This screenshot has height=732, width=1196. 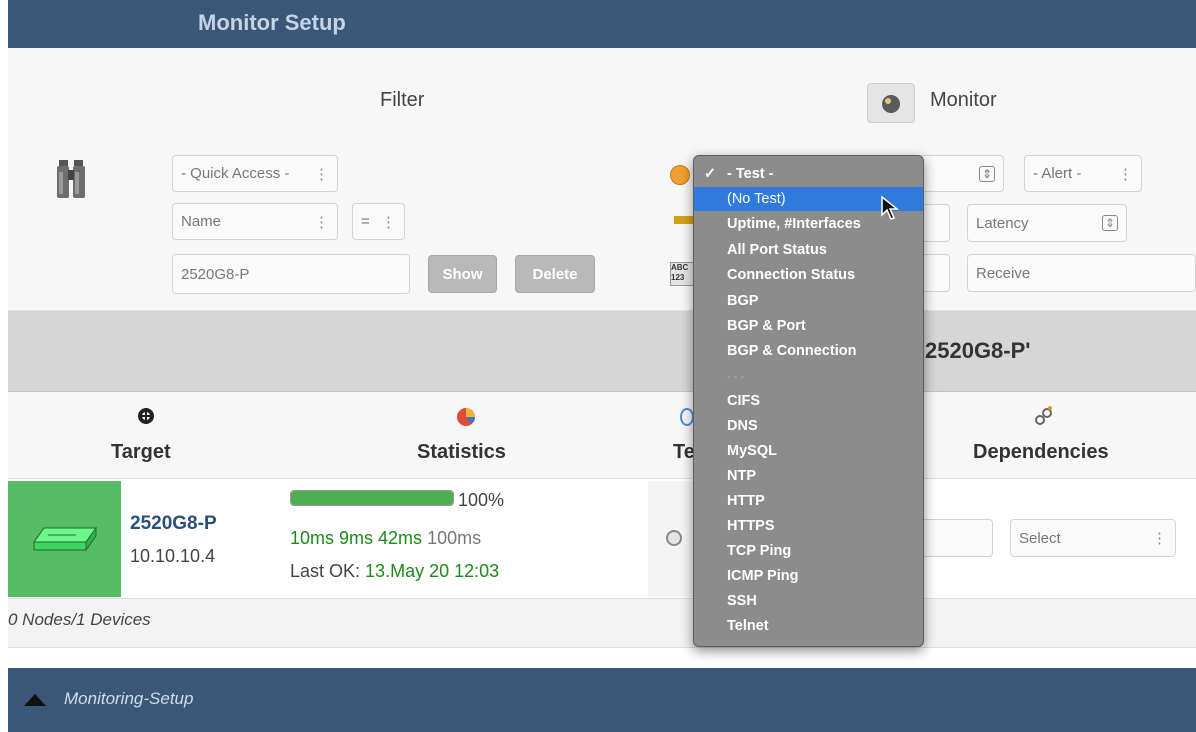 I want to click on latency-values: 10ms 9ms 42ms 100ms, so click(x=385, y=538).